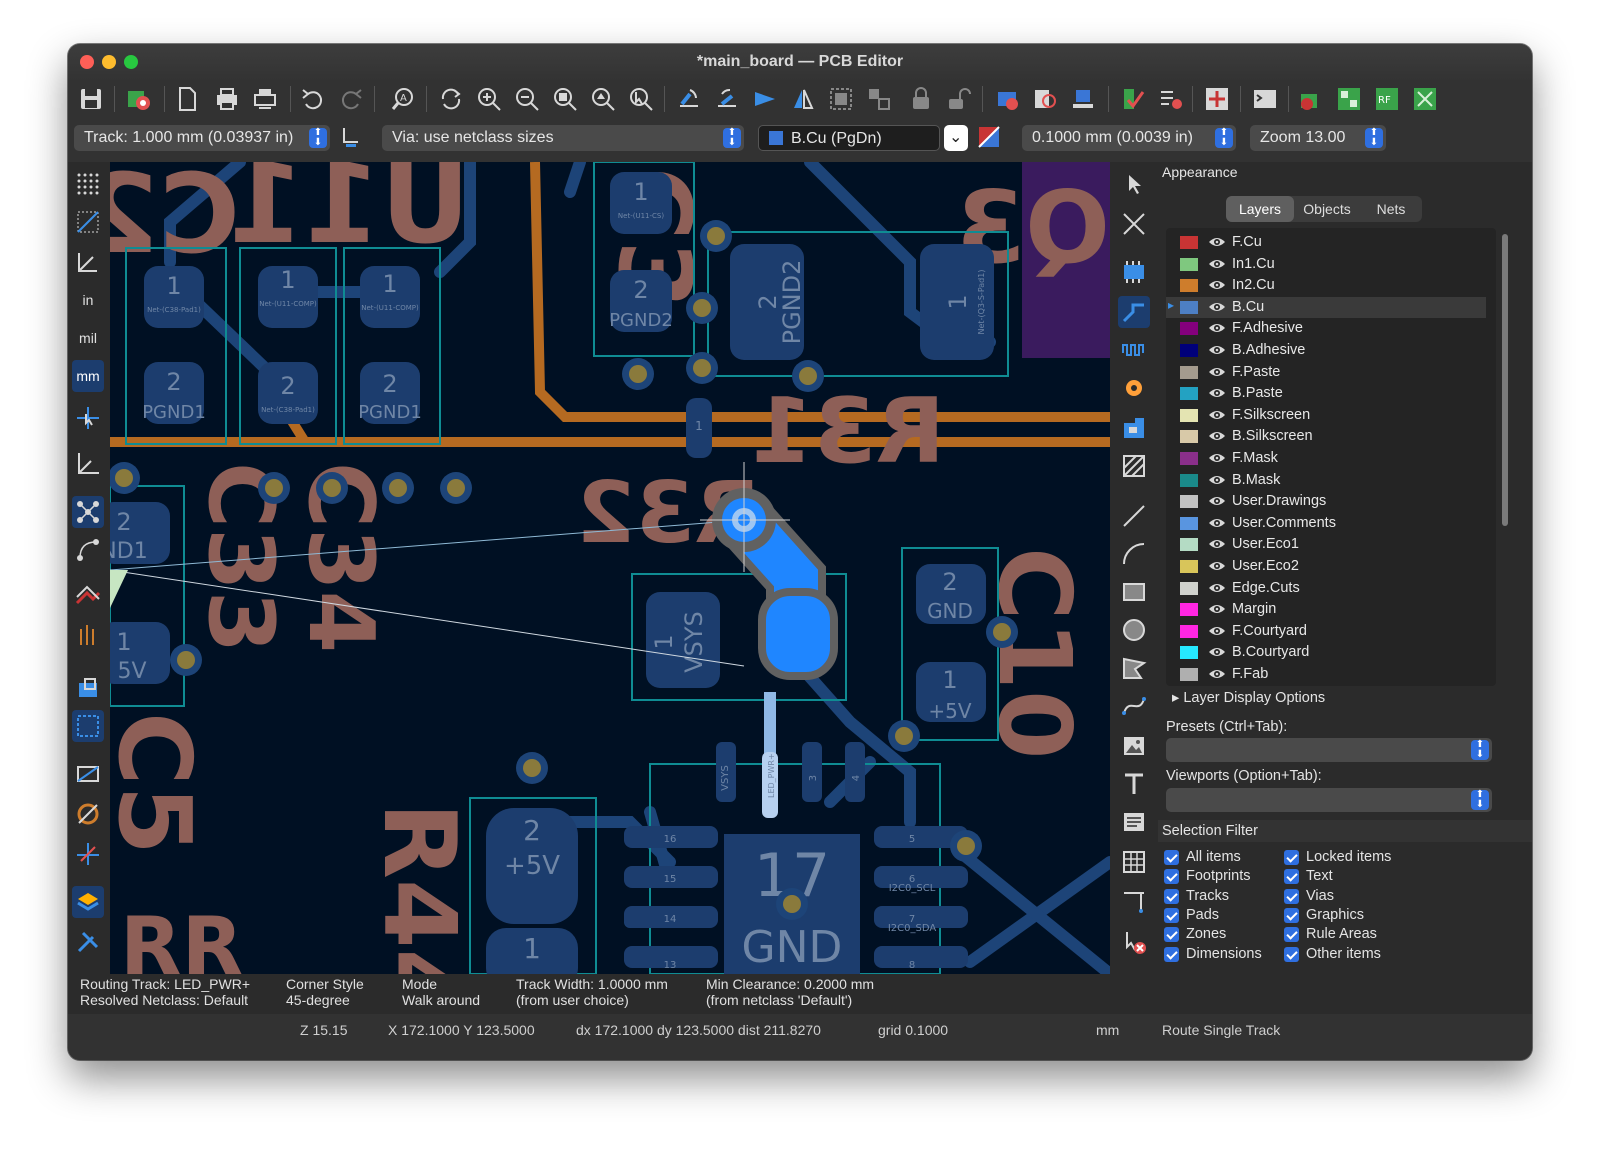  I want to click on zones-filled-icon, so click(88, 596).